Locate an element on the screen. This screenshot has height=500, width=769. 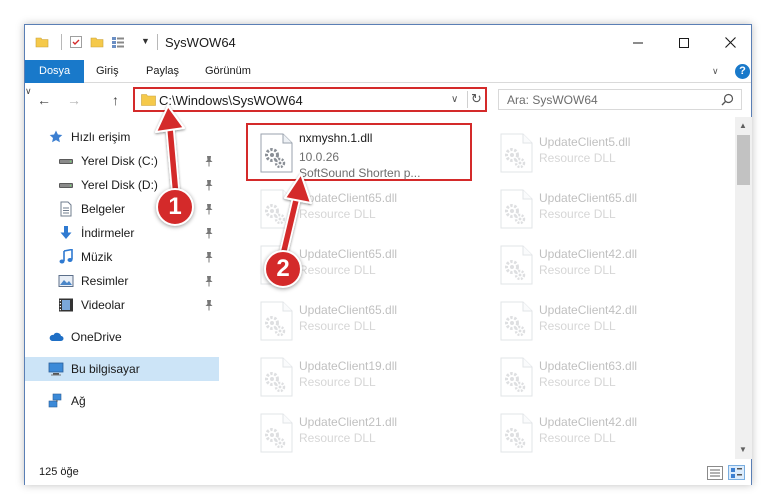
scroll-down-icon: ▼ is located at coordinates (743, 449).